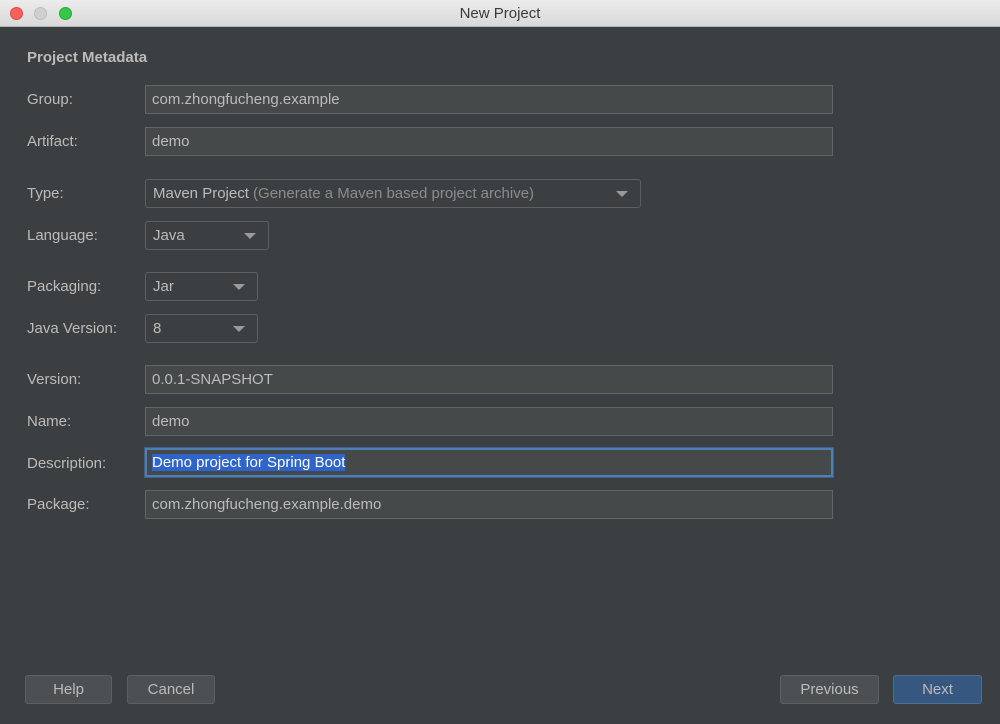  What do you see at coordinates (68, 689) in the screenshot?
I see `help-button: Help` at bounding box center [68, 689].